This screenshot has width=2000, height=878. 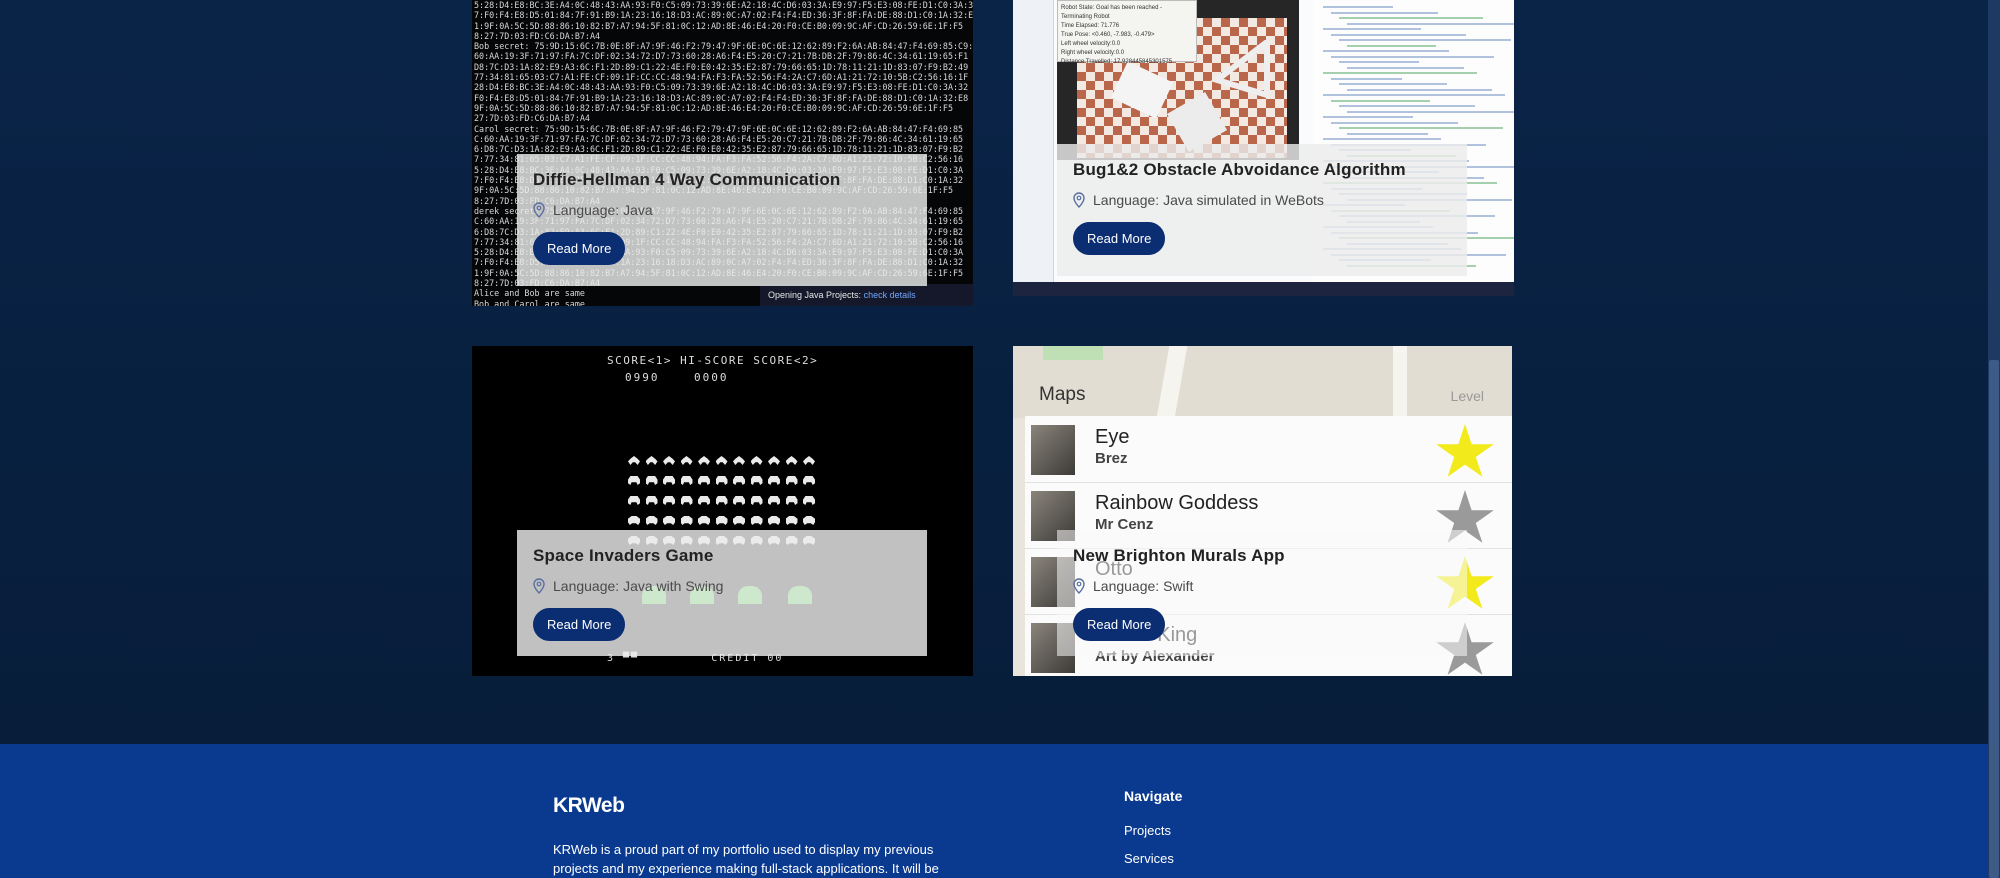 I want to click on project-language-text: Language: Java, so click(x=603, y=210).